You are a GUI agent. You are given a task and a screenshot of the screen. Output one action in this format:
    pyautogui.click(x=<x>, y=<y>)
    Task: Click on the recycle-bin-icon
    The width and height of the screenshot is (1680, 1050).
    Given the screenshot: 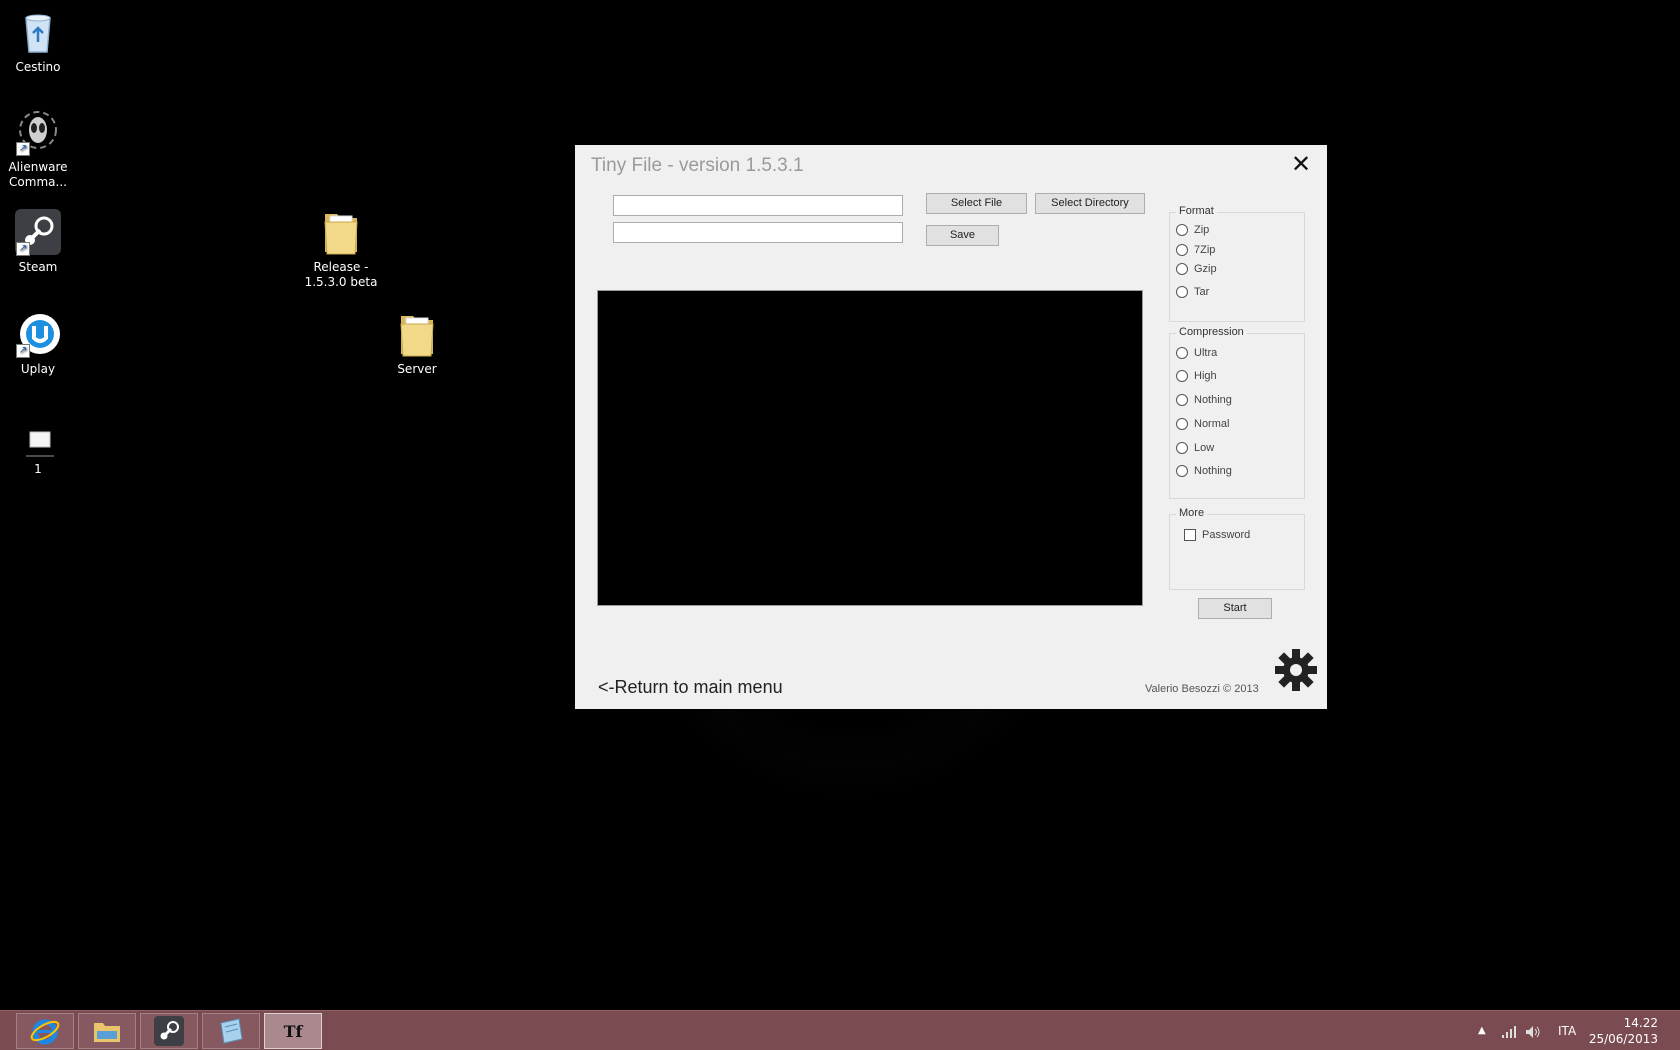 What is the action you would take?
    pyautogui.click(x=38, y=32)
    